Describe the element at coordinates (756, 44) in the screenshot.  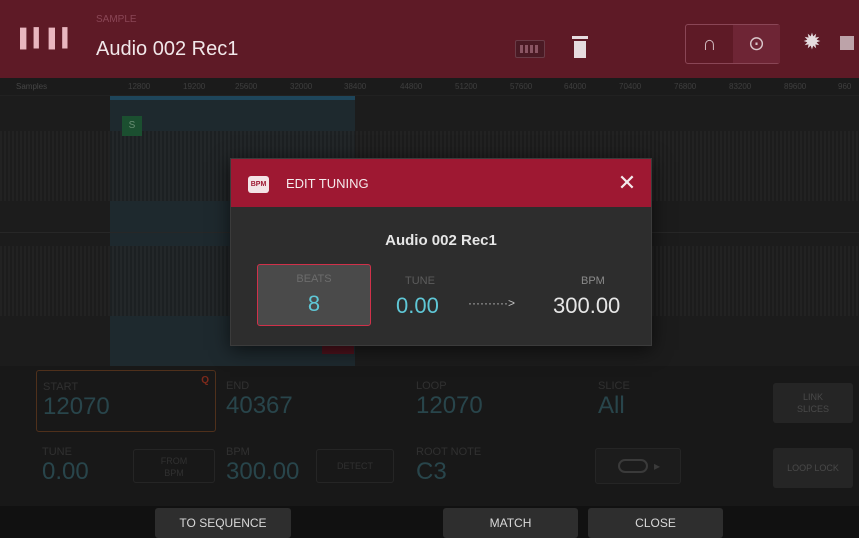
I see `play-search-icon: ⊙` at that location.